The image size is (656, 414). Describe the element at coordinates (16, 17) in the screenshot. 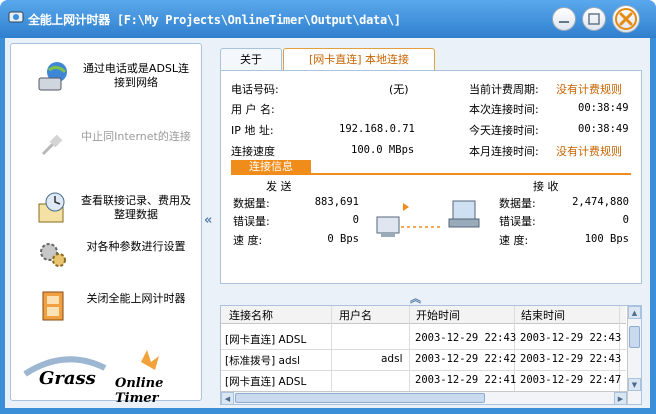

I see `app-icon` at that location.